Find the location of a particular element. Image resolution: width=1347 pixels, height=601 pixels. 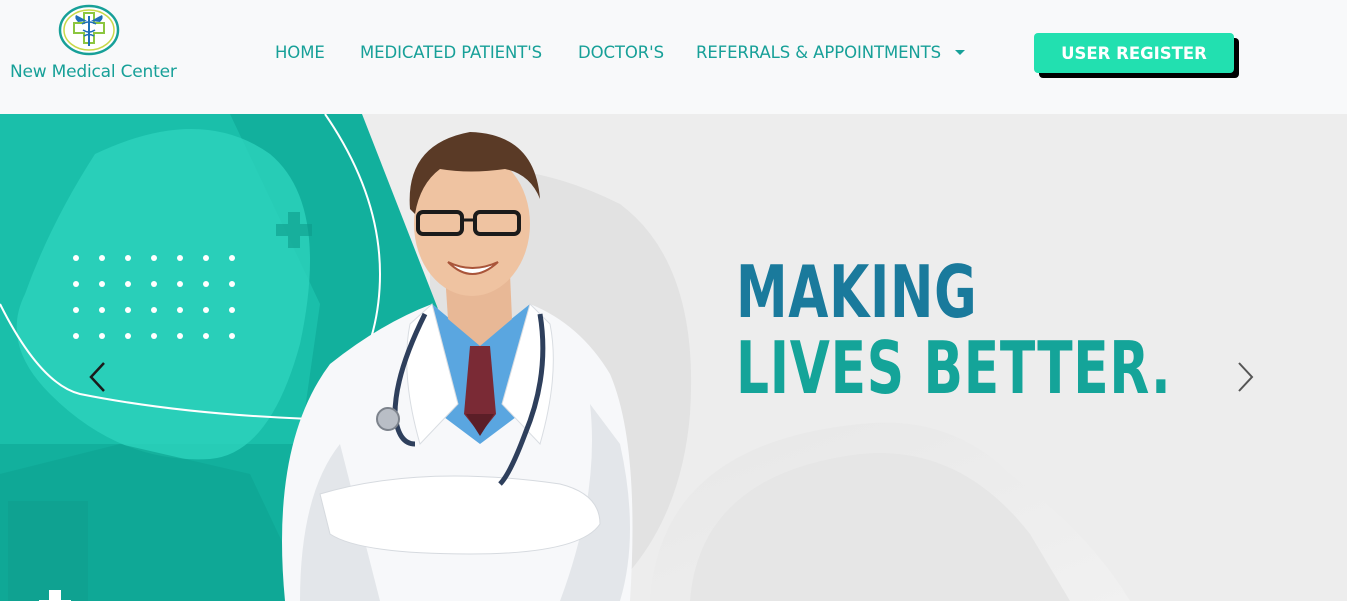

carousel-next-button is located at coordinates (1245, 377).